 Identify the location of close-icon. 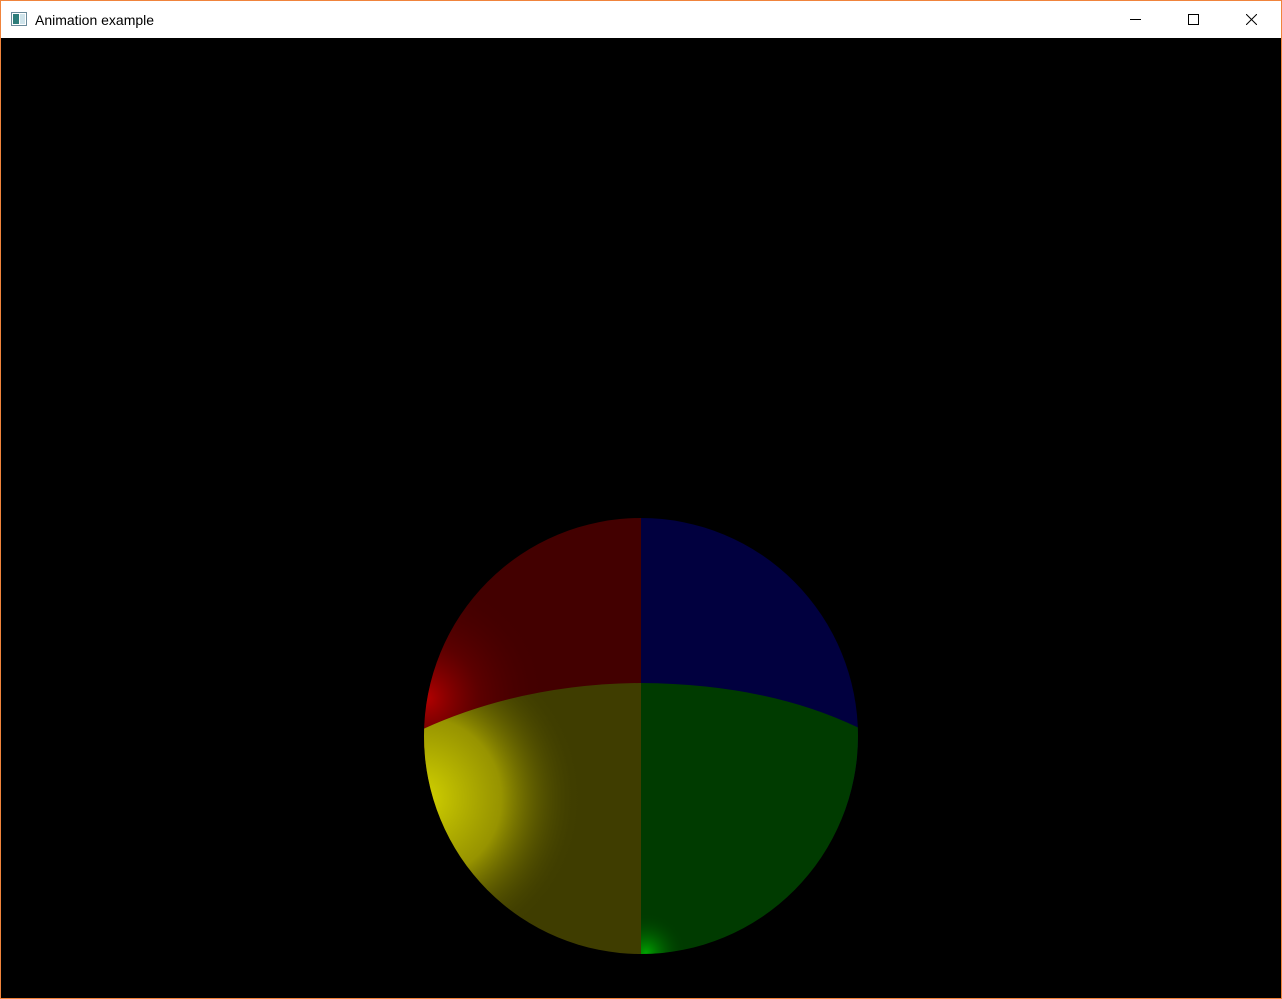
(1251, 19).